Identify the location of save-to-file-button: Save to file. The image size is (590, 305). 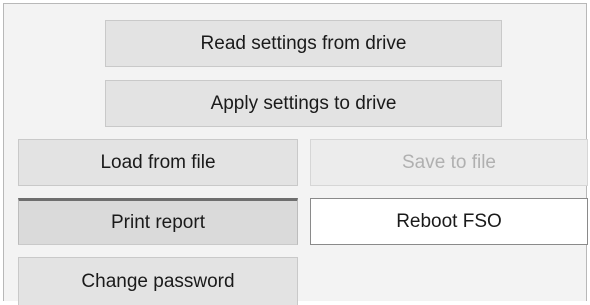
(449, 162).